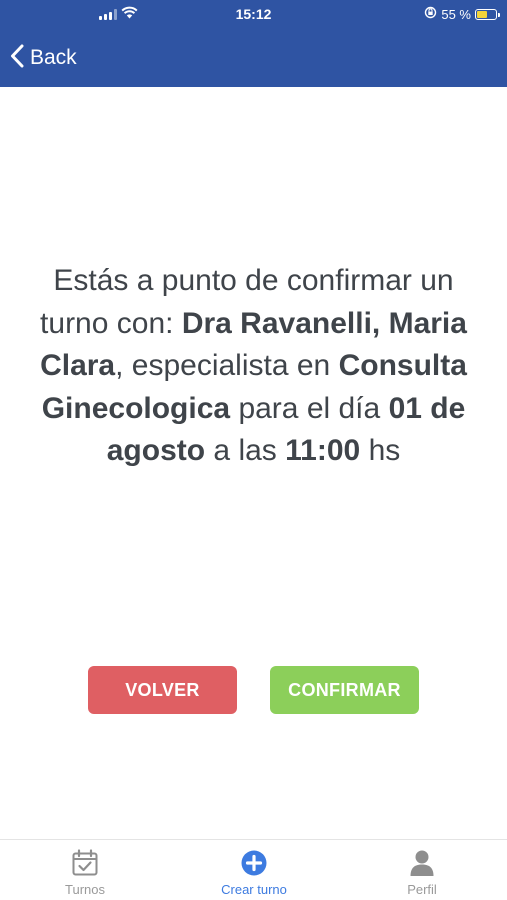  I want to click on tab-perfil-label: Perfil, so click(422, 889).